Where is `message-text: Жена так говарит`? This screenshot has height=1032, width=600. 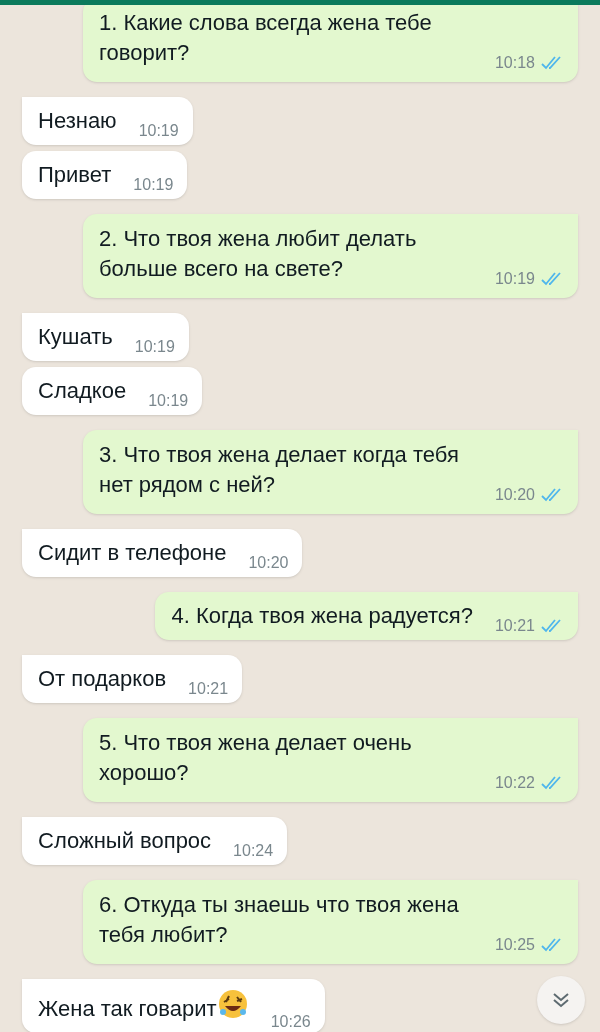 message-text: Жена так говарит is located at coordinates (127, 1009).